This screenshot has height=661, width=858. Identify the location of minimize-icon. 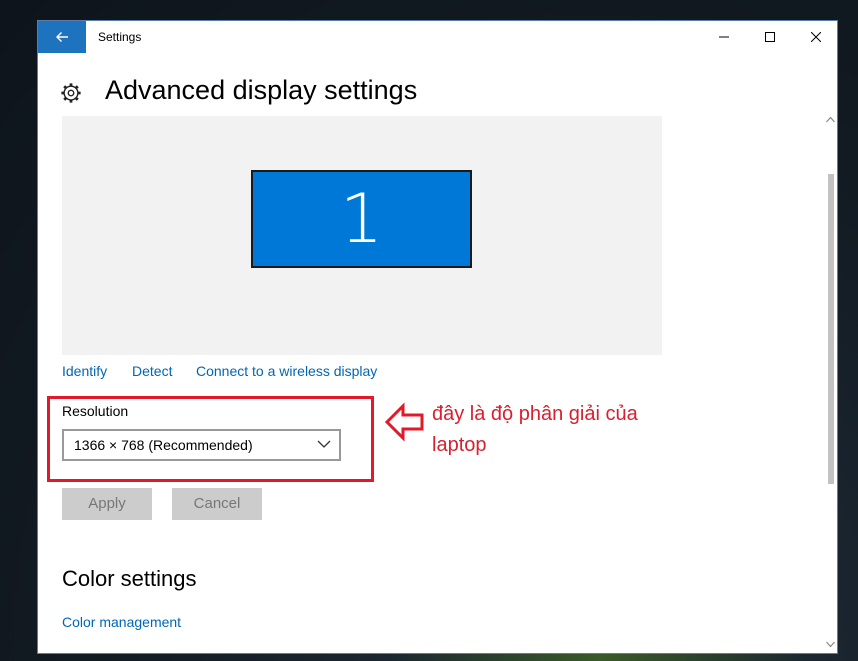
(724, 37).